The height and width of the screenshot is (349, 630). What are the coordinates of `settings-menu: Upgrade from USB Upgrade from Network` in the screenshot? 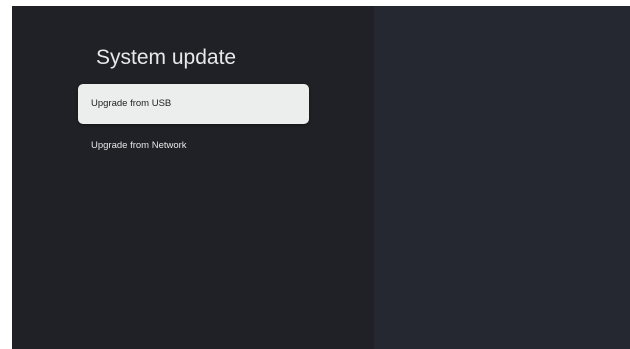 It's located at (193, 126).